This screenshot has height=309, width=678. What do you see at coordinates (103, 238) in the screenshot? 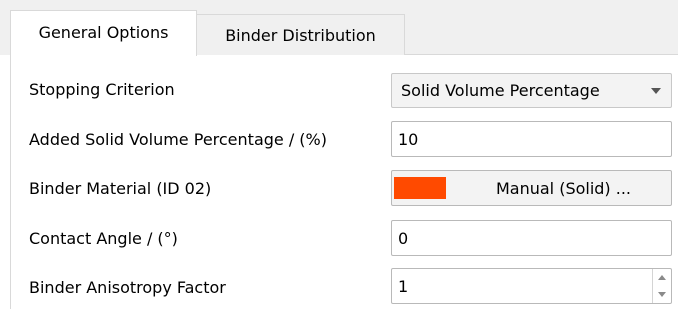
I see `contact-angle-label: Contact Angle / (°)` at bounding box center [103, 238].